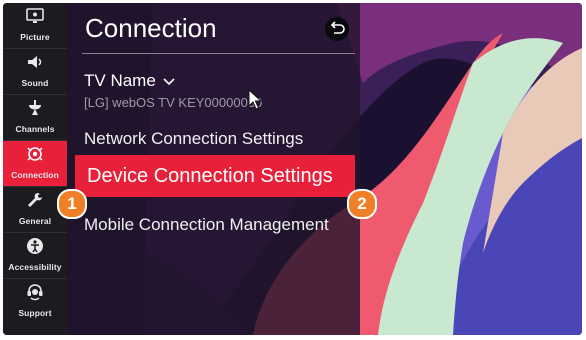 The height and width of the screenshot is (340, 586). I want to click on back-button, so click(337, 29).